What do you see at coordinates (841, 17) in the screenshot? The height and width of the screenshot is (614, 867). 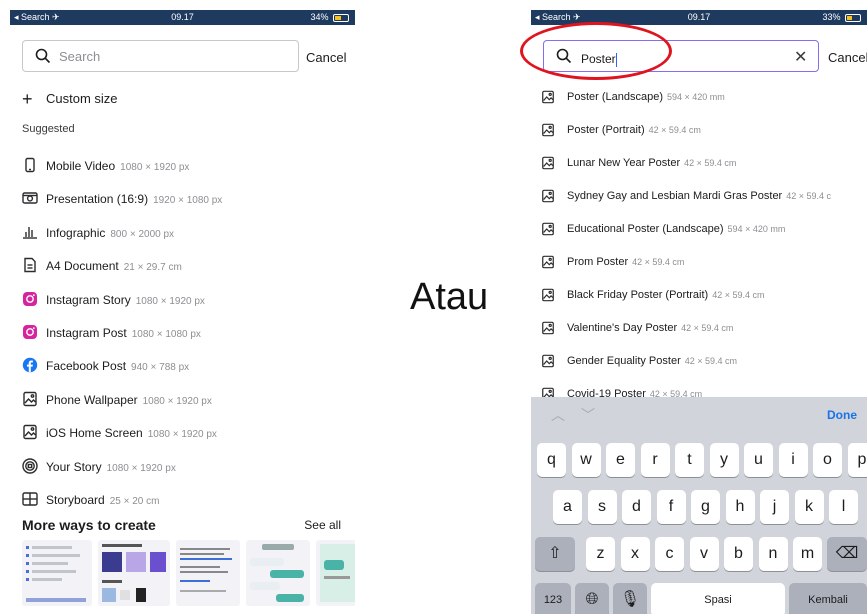 I see `battery-indicator: 33%` at bounding box center [841, 17].